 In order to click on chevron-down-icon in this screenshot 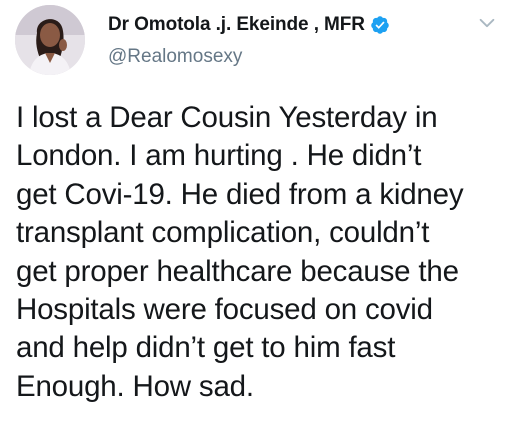, I will do `click(487, 23)`.